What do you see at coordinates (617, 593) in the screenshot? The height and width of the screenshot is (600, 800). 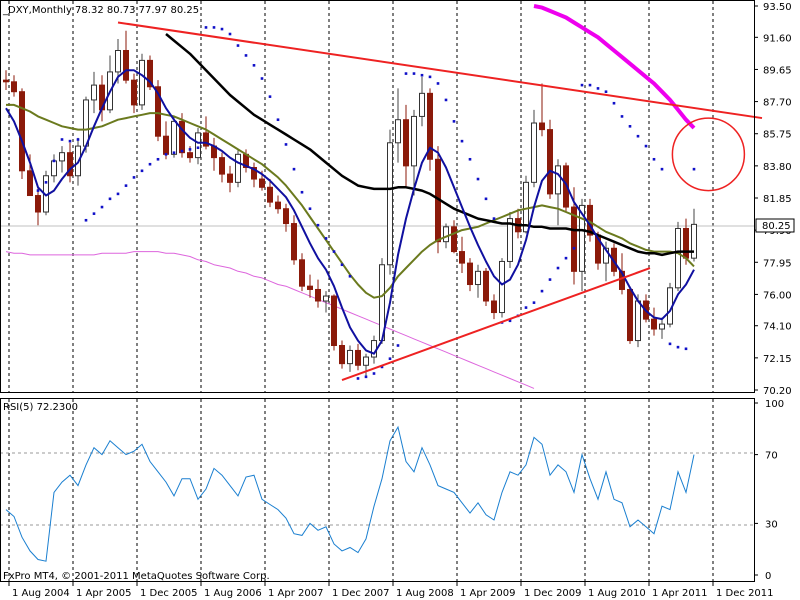 I see `x-tick-label: 1 Aug 2010` at bounding box center [617, 593].